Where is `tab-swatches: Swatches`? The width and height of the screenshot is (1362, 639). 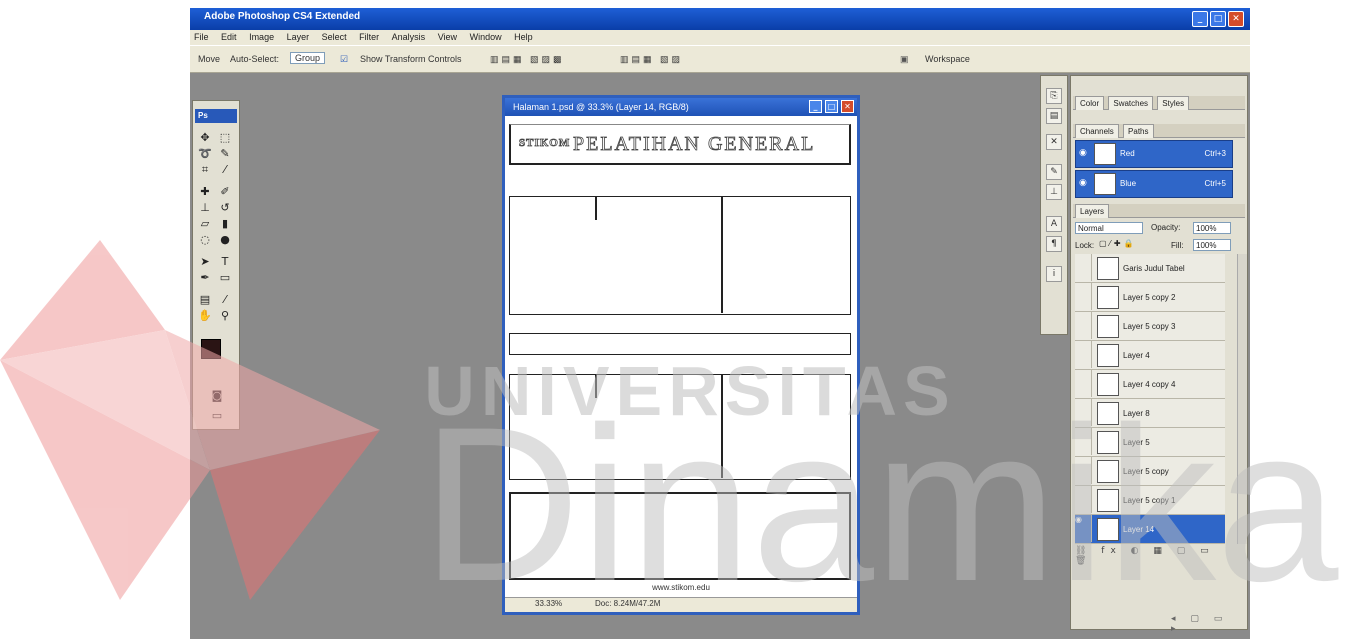 tab-swatches: Swatches is located at coordinates (1131, 103).